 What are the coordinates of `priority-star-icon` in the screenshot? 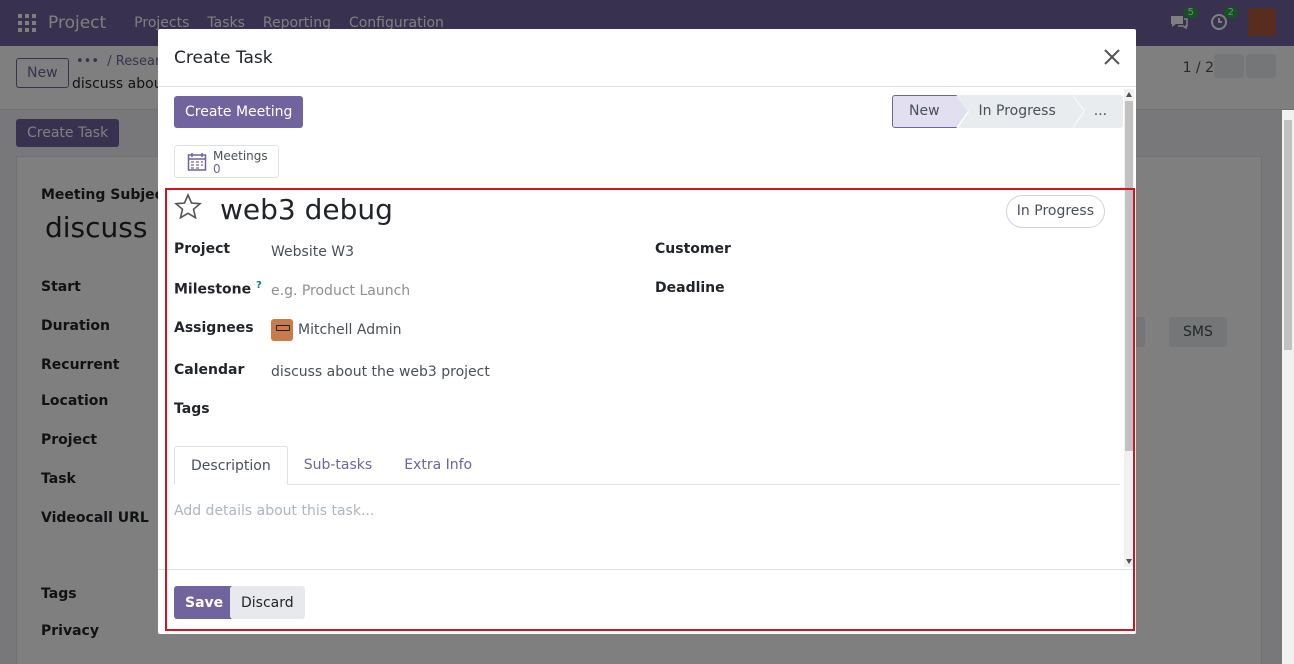 It's located at (188, 207).